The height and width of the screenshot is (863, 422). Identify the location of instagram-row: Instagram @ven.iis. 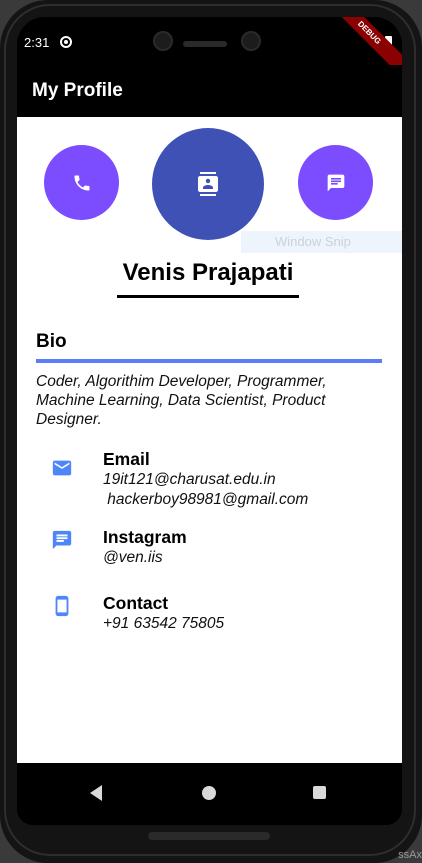
(209, 548).